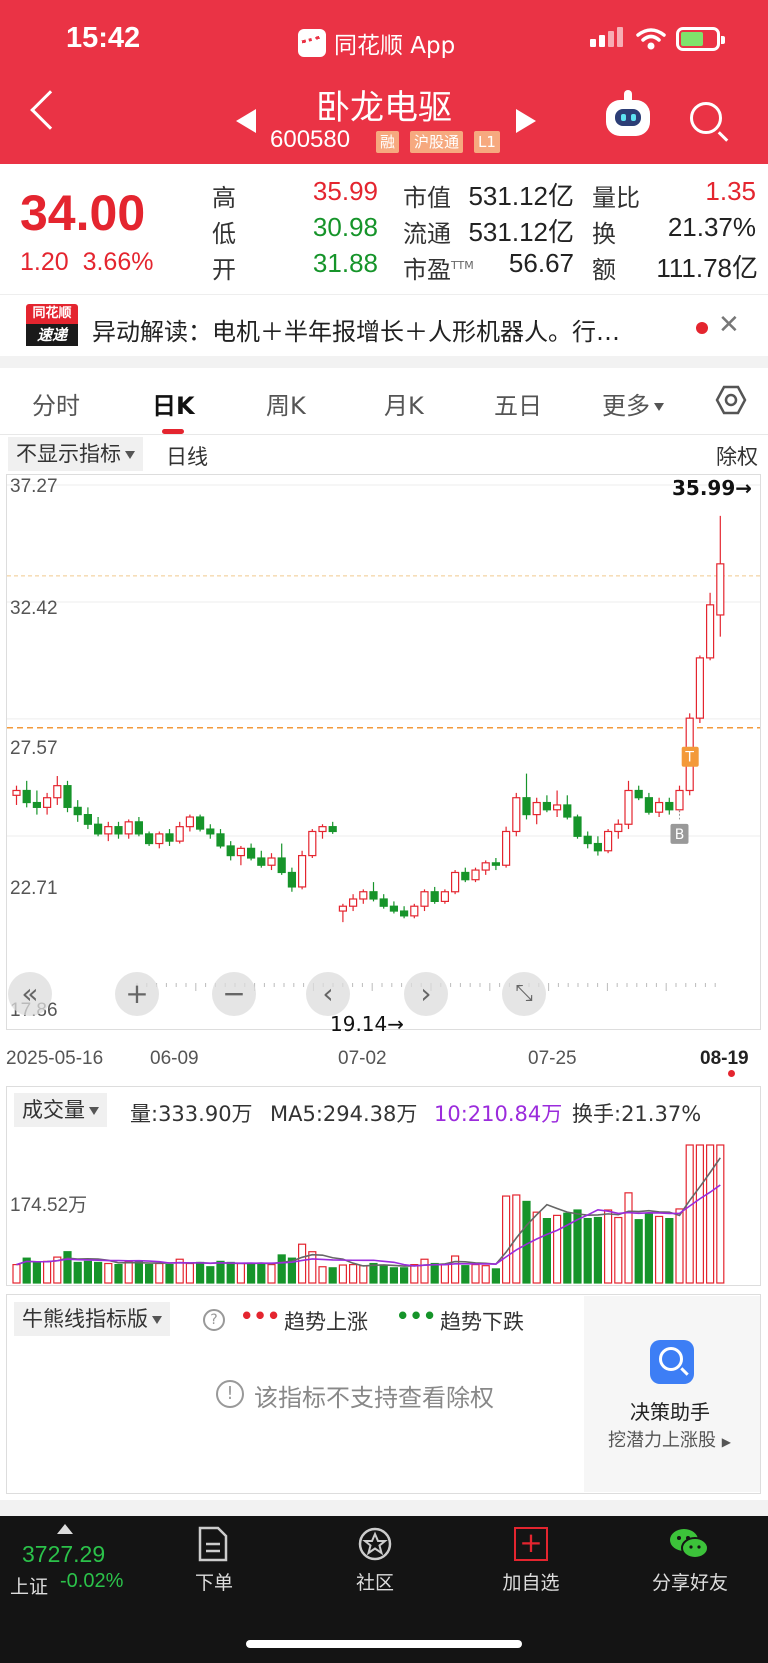 The image size is (768, 1663). Describe the element at coordinates (83, 213) in the screenshot. I see `last-price: 34.00` at that location.